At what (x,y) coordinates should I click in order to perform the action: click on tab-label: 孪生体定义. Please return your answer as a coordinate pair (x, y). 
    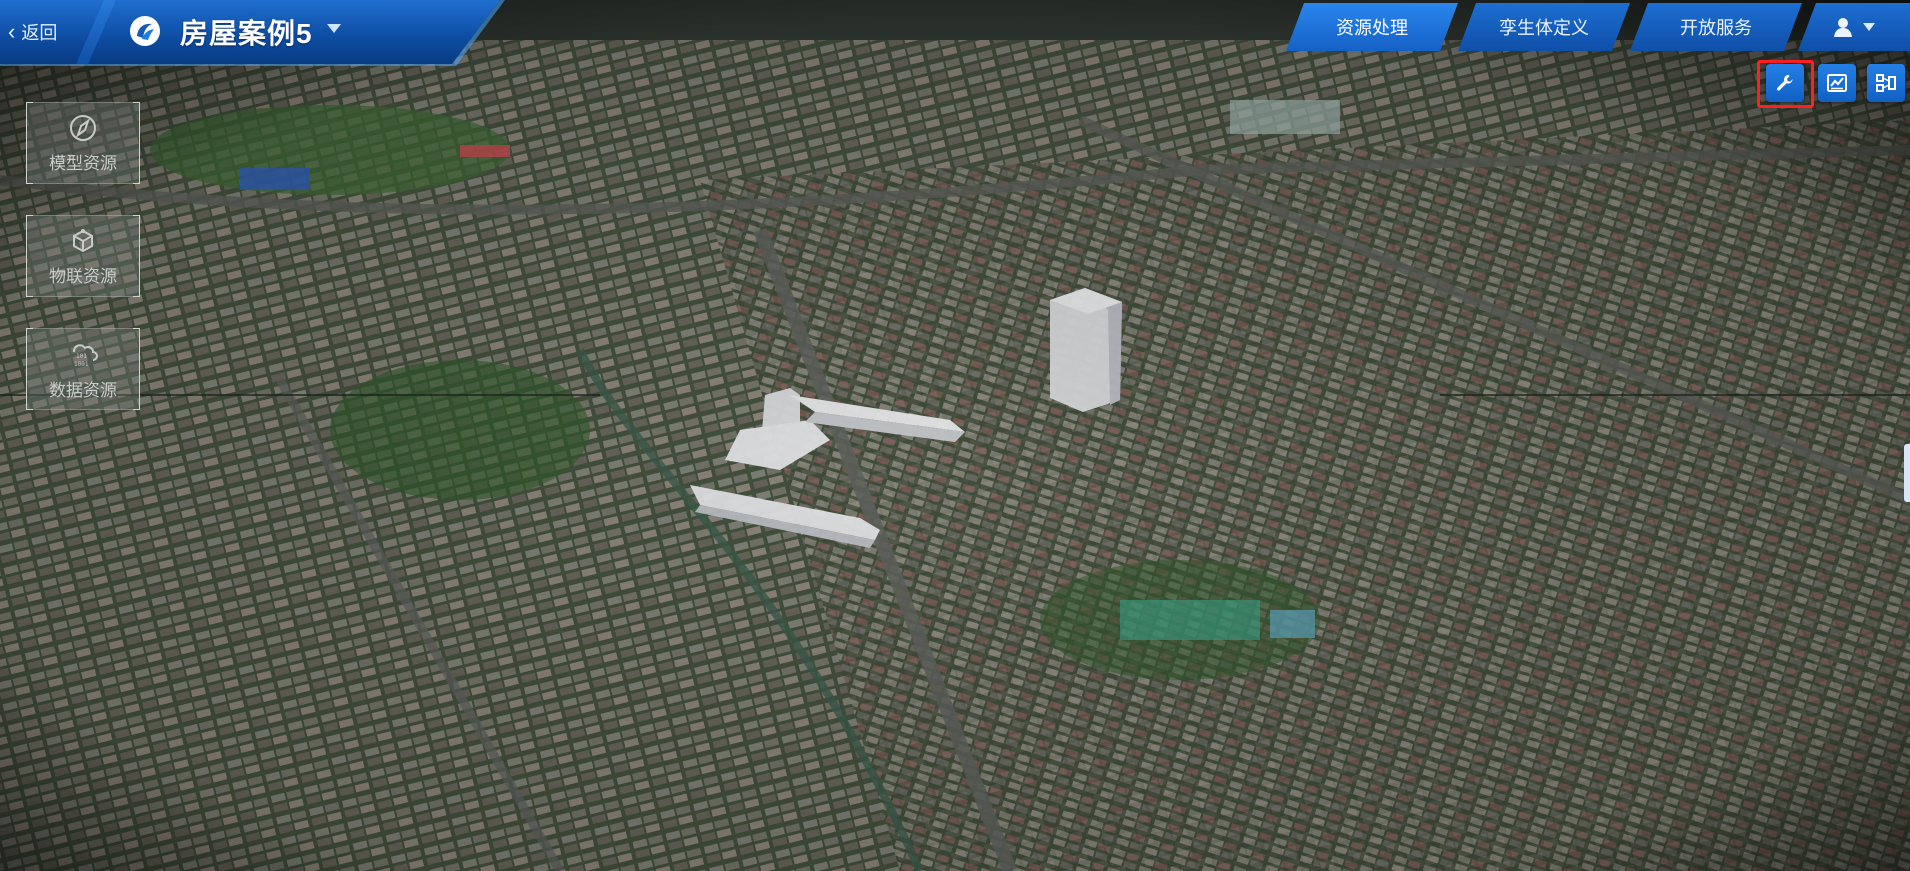
    Looking at the image, I should click on (1544, 28).